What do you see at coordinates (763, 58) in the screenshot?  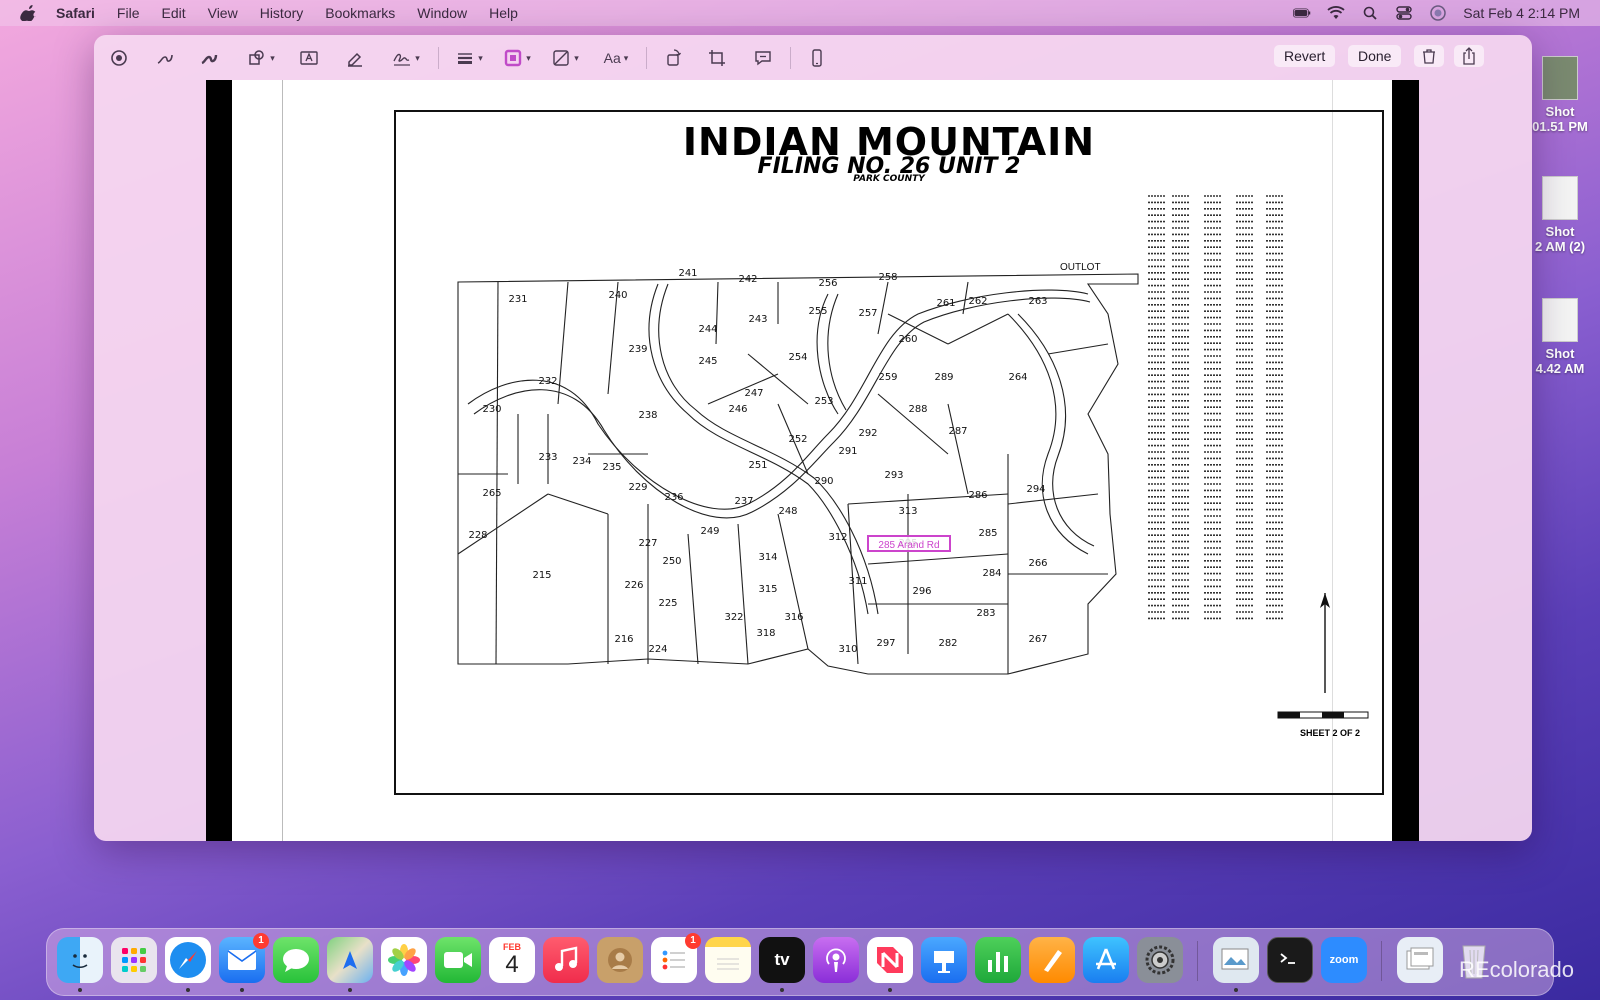 I see `annotate-icon` at bounding box center [763, 58].